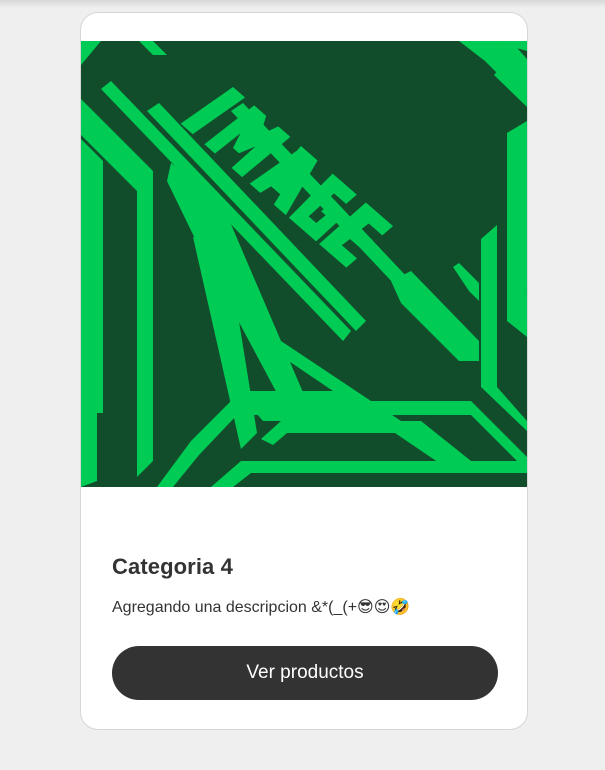 The width and height of the screenshot is (605, 770). What do you see at coordinates (261, 607) in the screenshot?
I see `category-description: Agregando una descripcion &*(_(+😎😍🤣` at bounding box center [261, 607].